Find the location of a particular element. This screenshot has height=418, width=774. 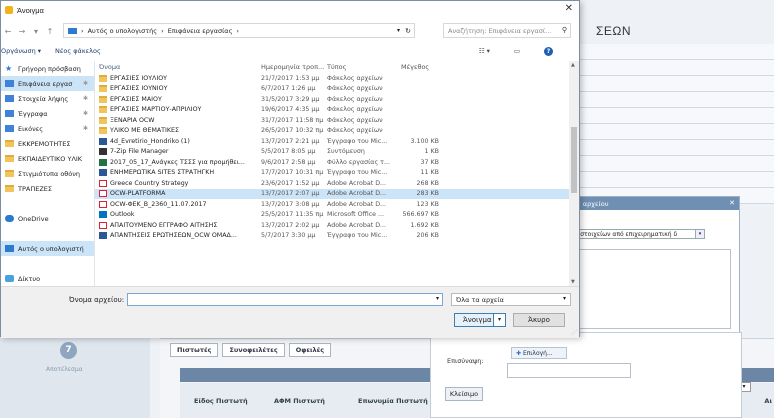

file-date: 21/7/2017 1:53 μμ is located at coordinates (290, 78).